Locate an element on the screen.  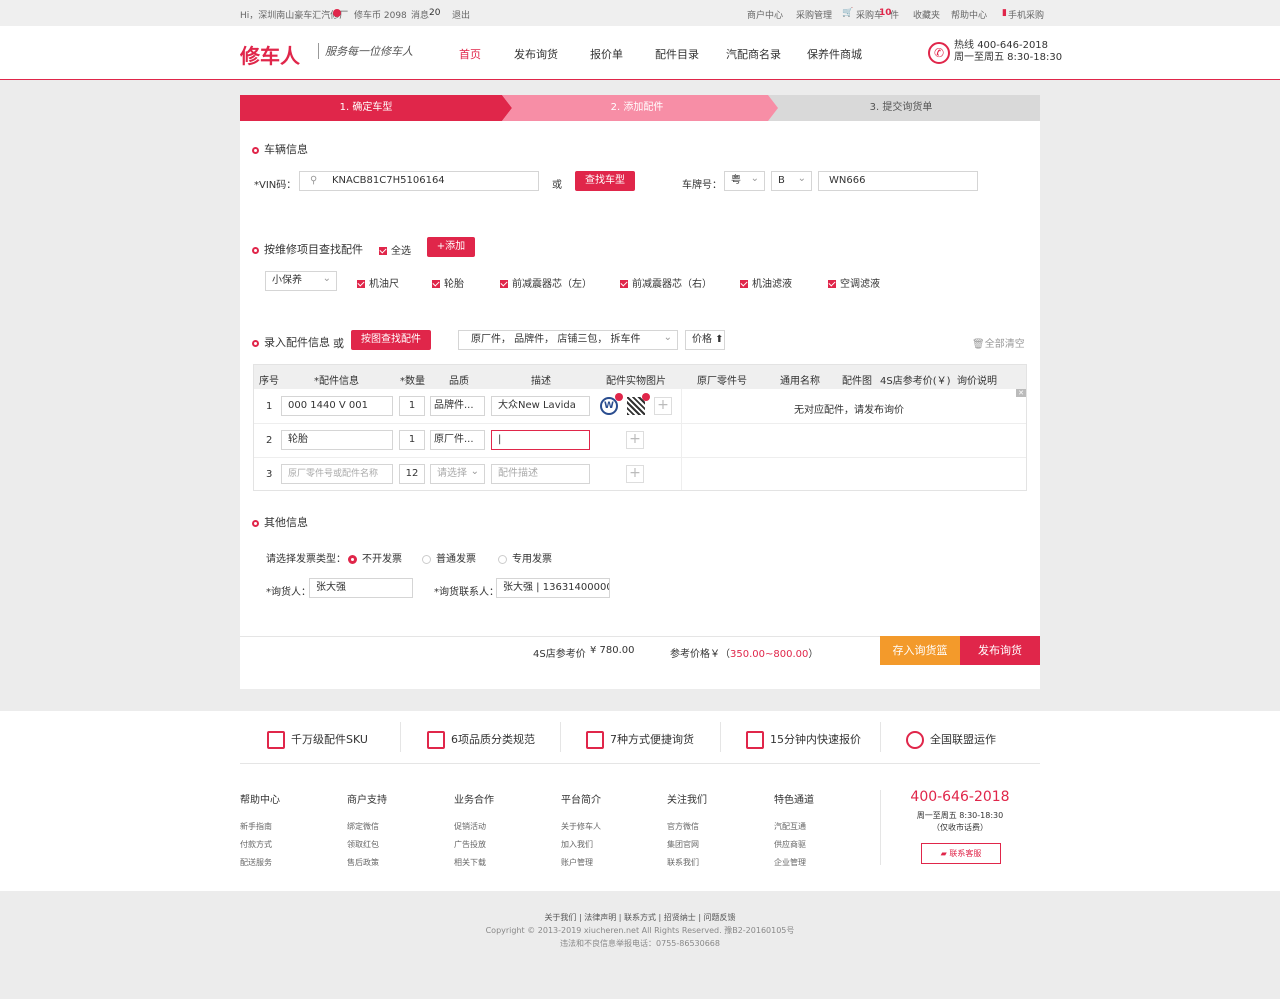
footer-col-follow-title: 关注我们 is located at coordinates (687, 800).